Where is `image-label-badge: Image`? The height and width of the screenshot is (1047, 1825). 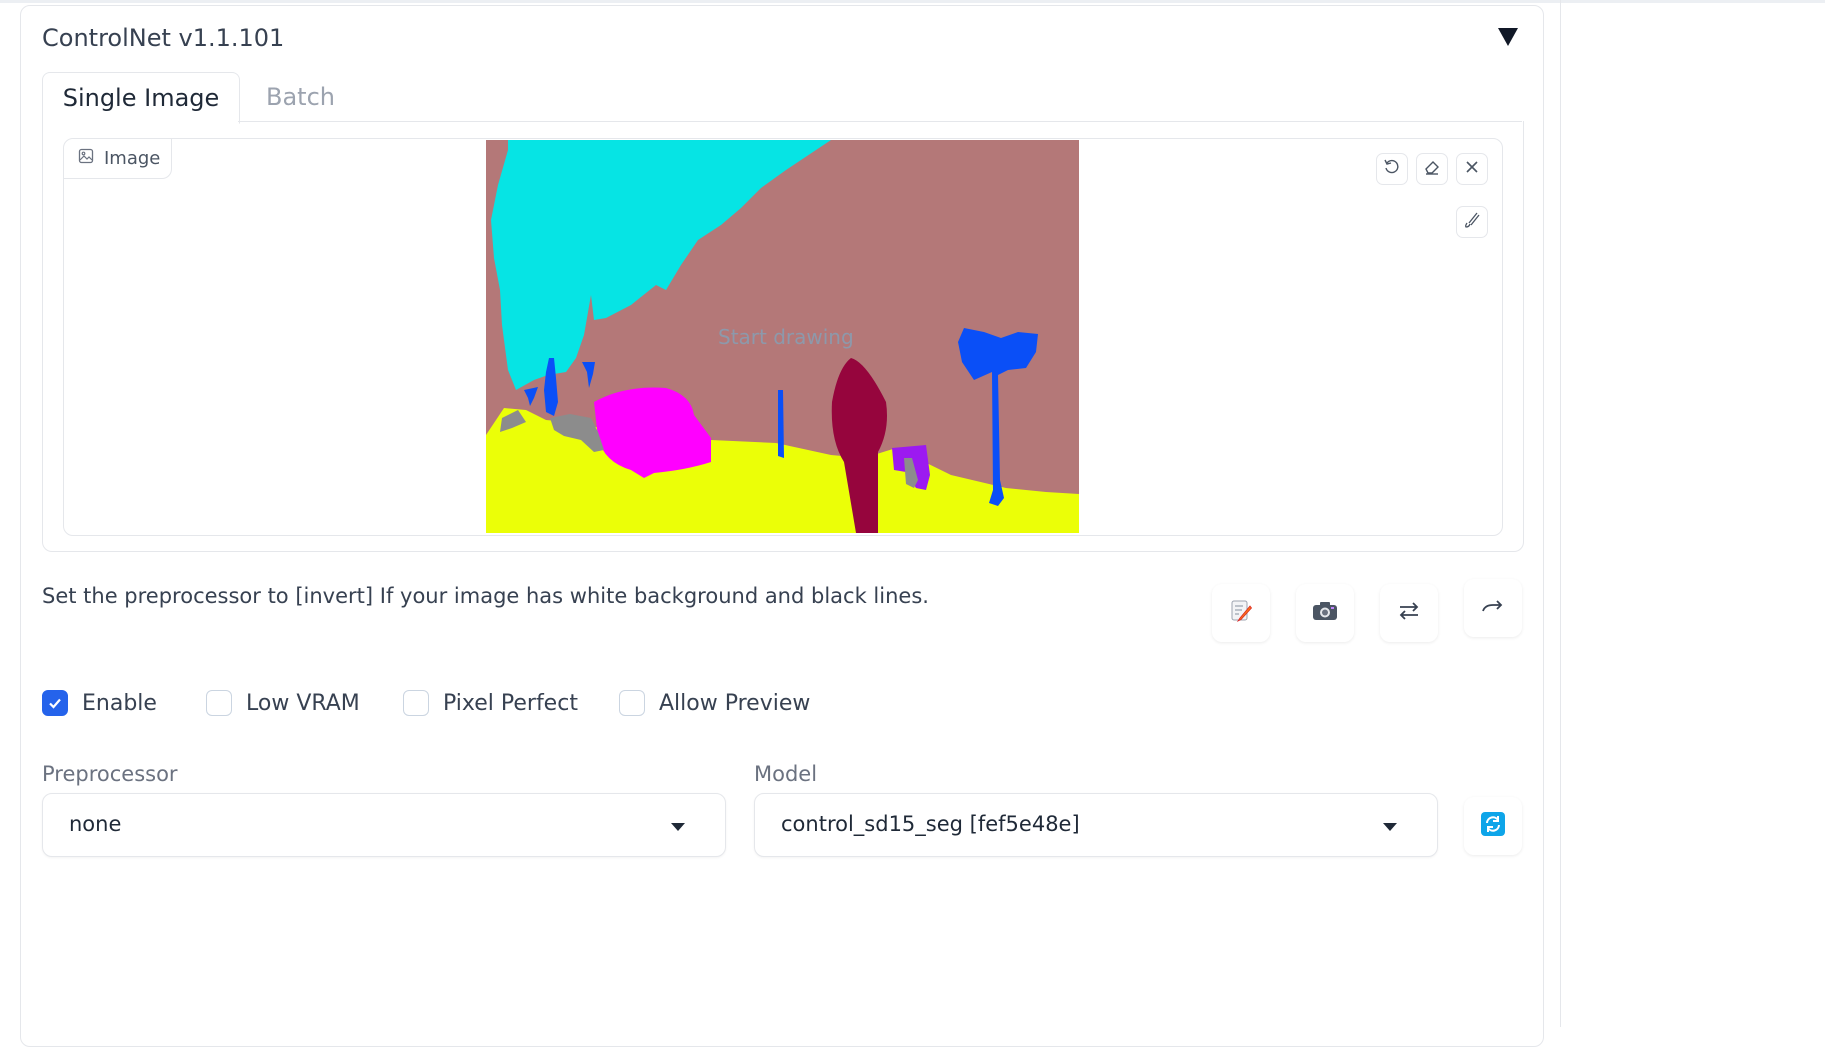 image-label-badge: Image is located at coordinates (118, 159).